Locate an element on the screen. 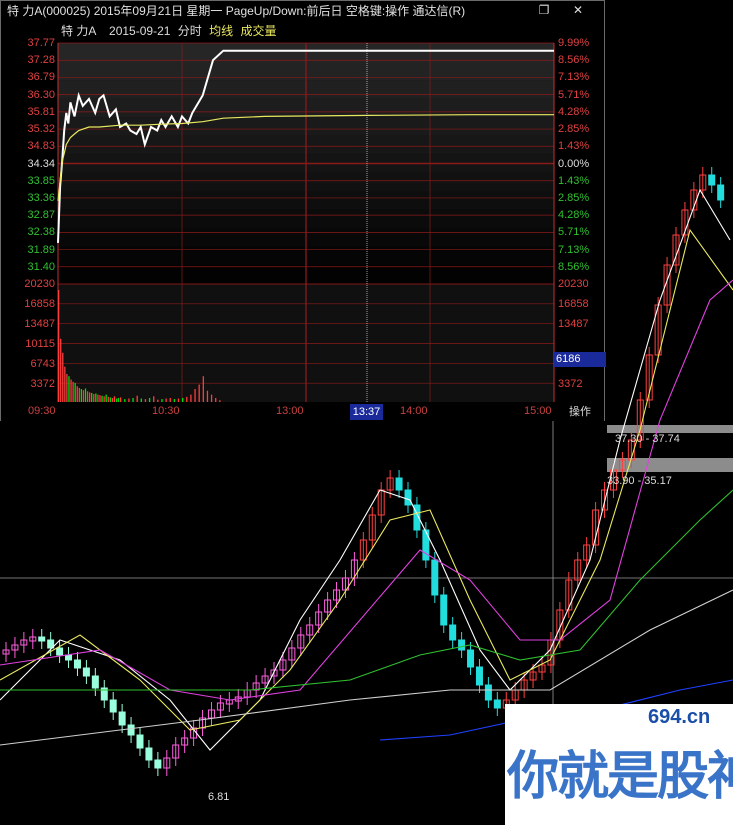 This screenshot has height=825, width=733. price-tick-label: 36.79 is located at coordinates (41, 77).